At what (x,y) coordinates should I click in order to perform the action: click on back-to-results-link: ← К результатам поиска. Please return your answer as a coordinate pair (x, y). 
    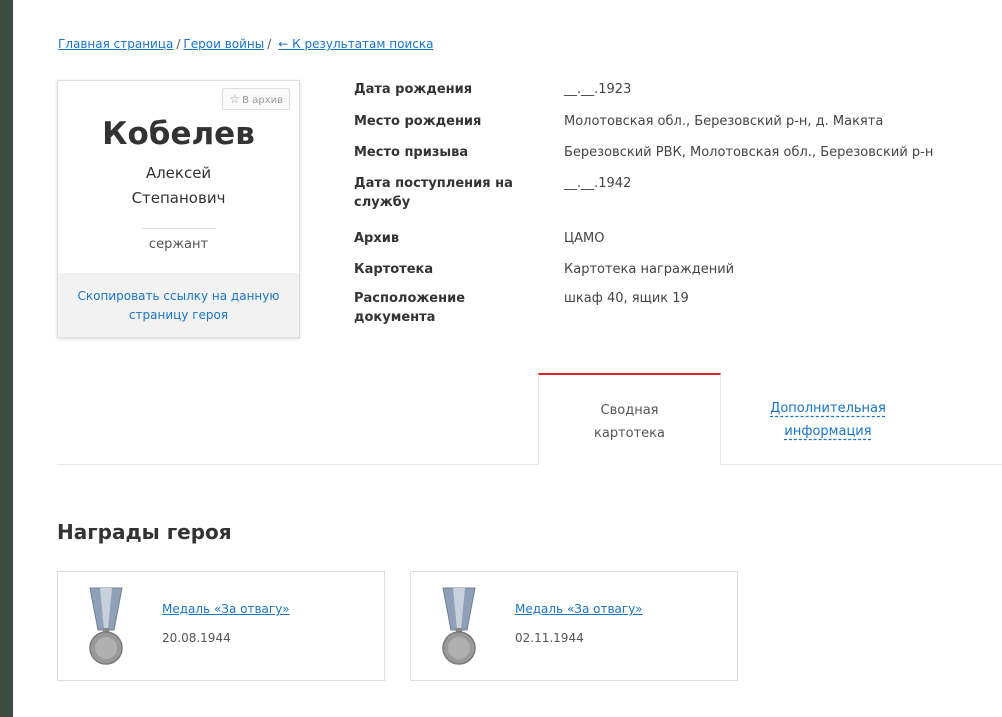
    Looking at the image, I should click on (355, 44).